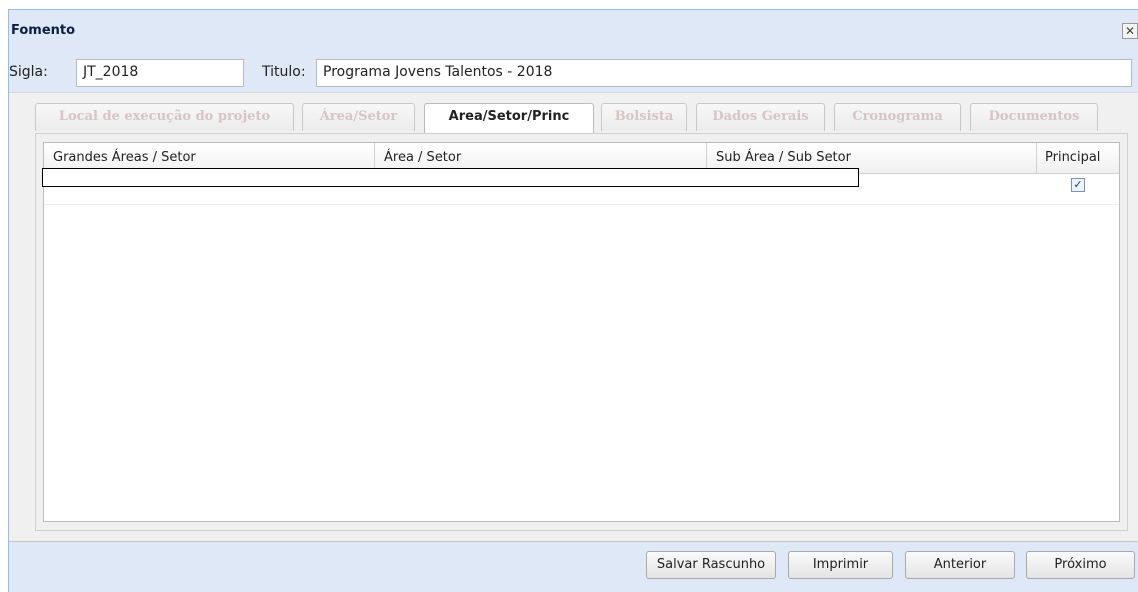  I want to click on tab-cronograma: Cronograma, so click(897, 117).